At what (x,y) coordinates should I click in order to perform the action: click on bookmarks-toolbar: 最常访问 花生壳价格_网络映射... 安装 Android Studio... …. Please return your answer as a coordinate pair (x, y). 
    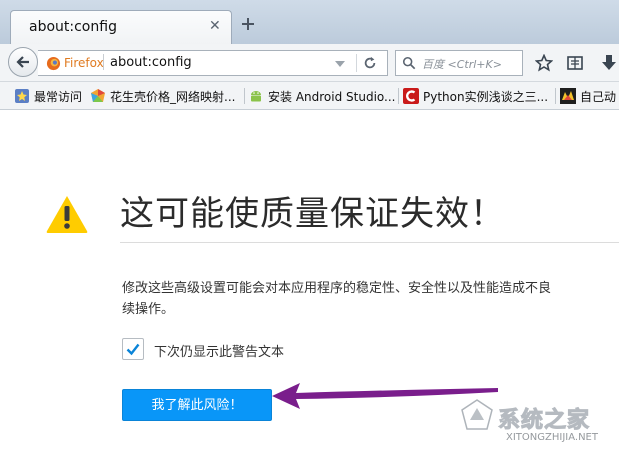
    Looking at the image, I should click on (309, 96).